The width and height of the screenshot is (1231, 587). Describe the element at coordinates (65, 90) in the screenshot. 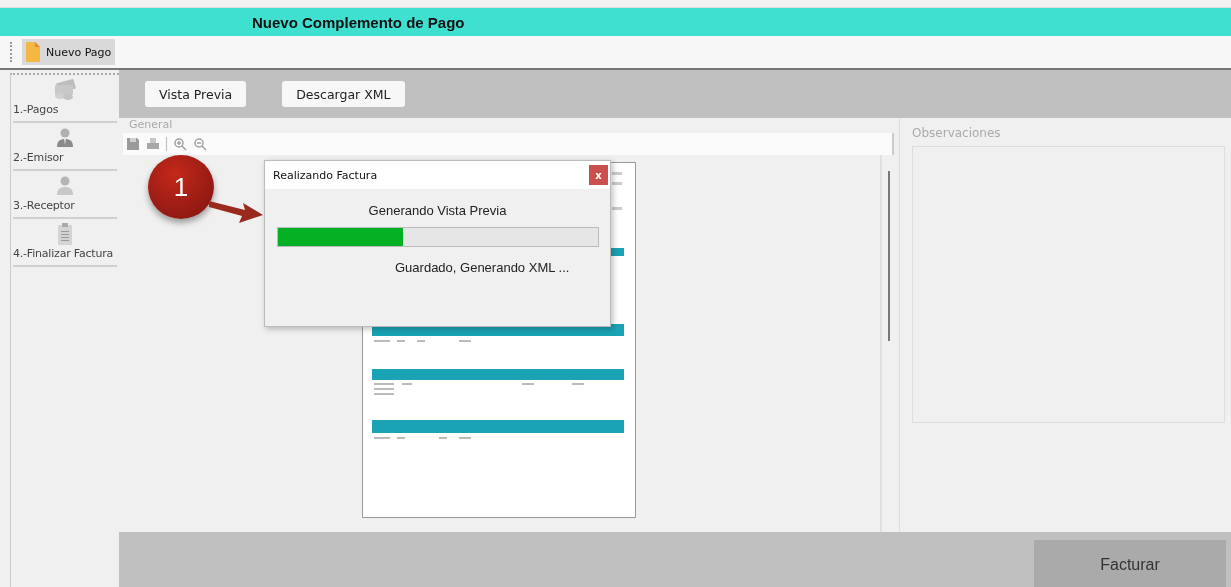

I see `money-icon` at that location.